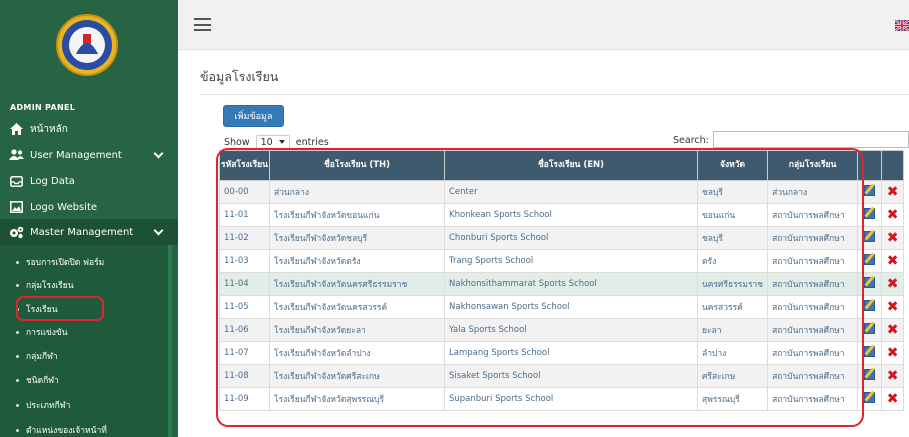  Describe the element at coordinates (237, 142) in the screenshot. I see `show-label: Show` at that location.